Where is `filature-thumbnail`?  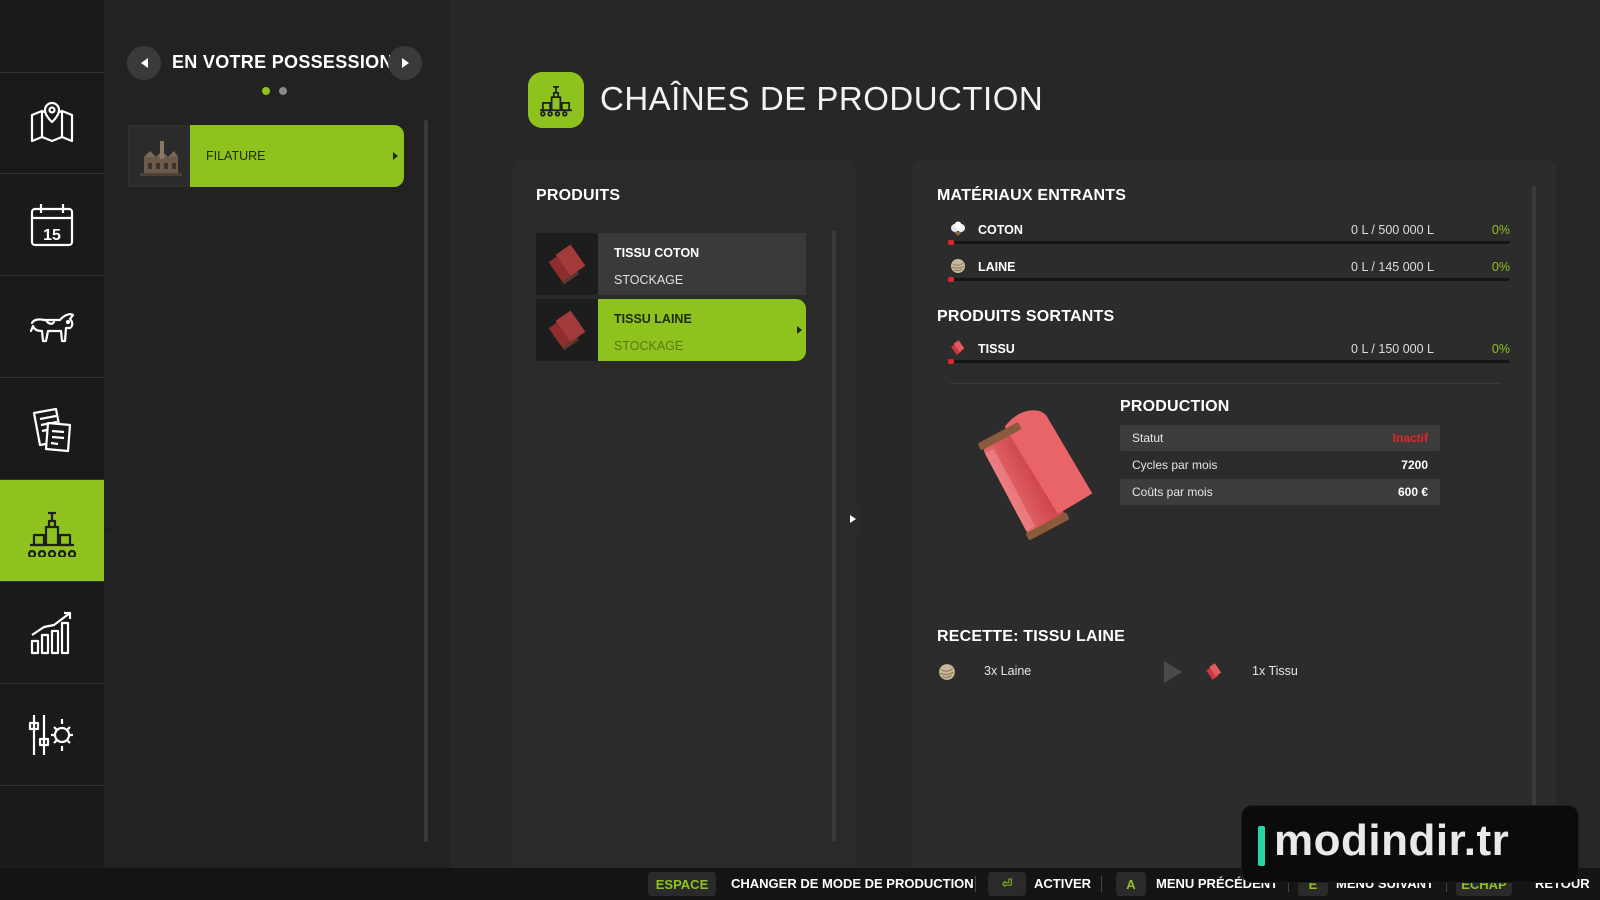
filature-thumbnail is located at coordinates (159, 156).